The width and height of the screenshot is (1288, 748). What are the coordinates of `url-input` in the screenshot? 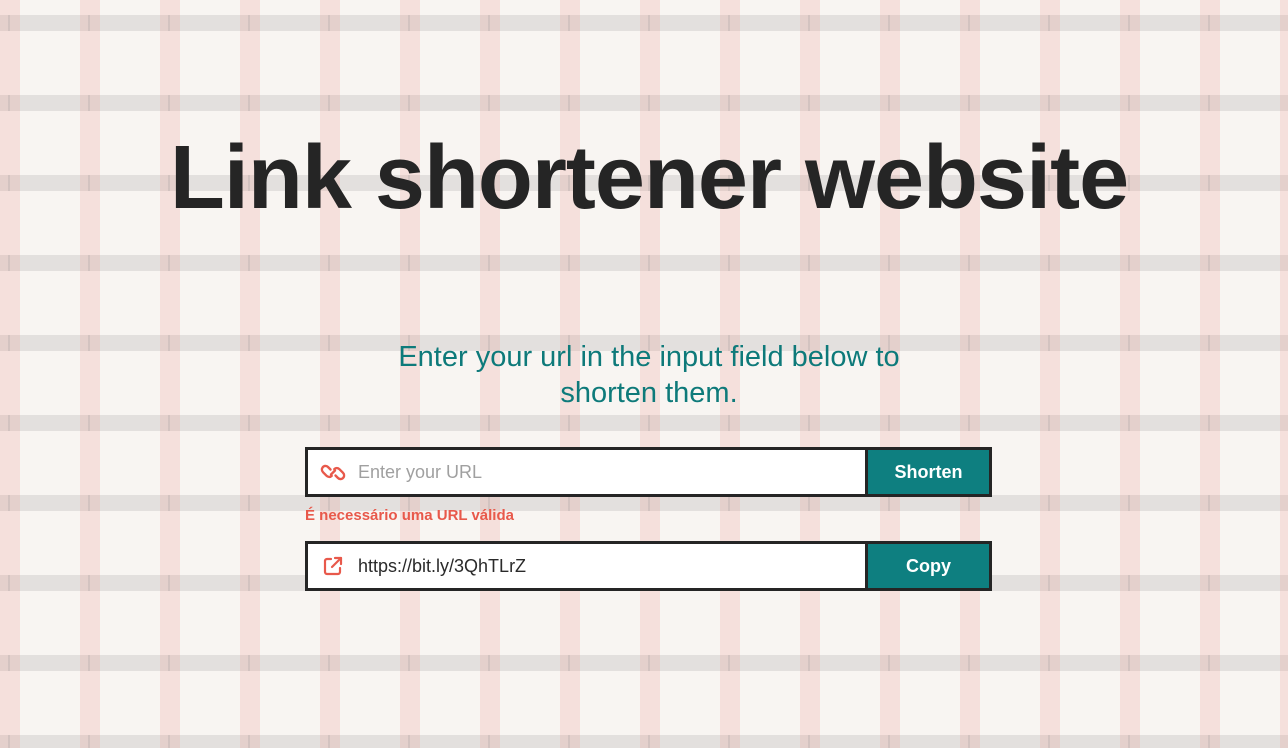 It's located at (611, 472).